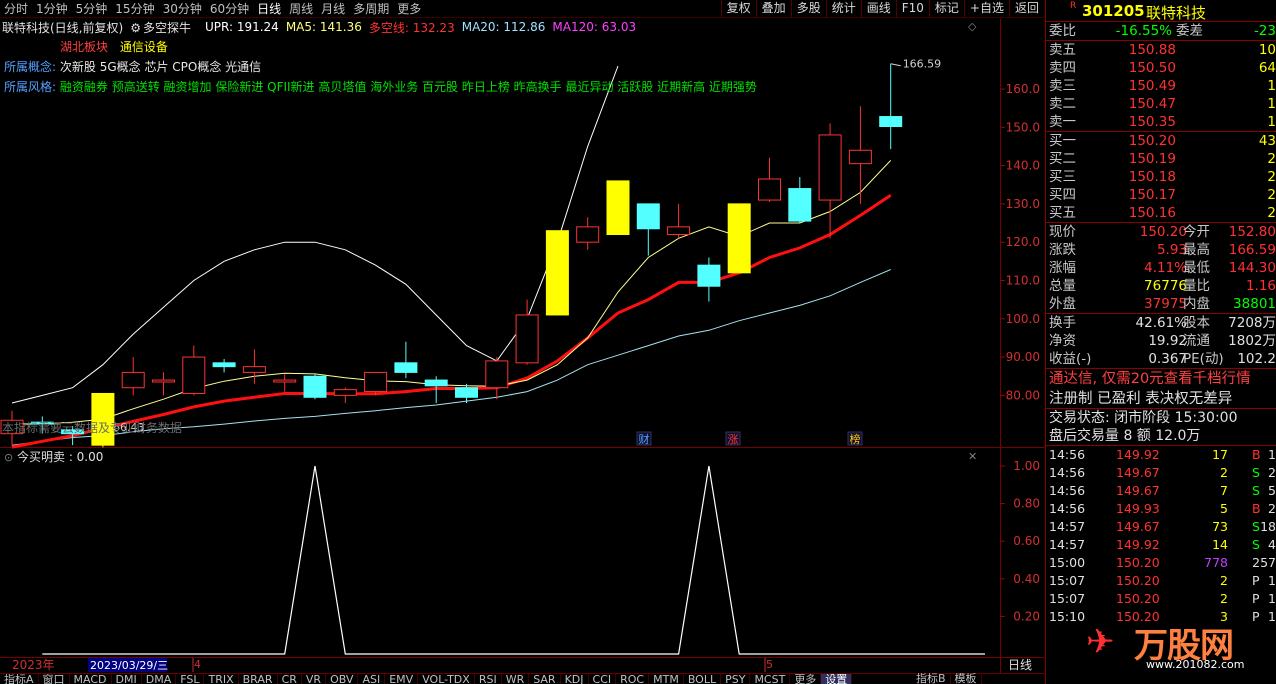 Image resolution: width=1276 pixels, height=684 pixels. I want to click on indicator-tab-25: 设置, so click(837, 679).